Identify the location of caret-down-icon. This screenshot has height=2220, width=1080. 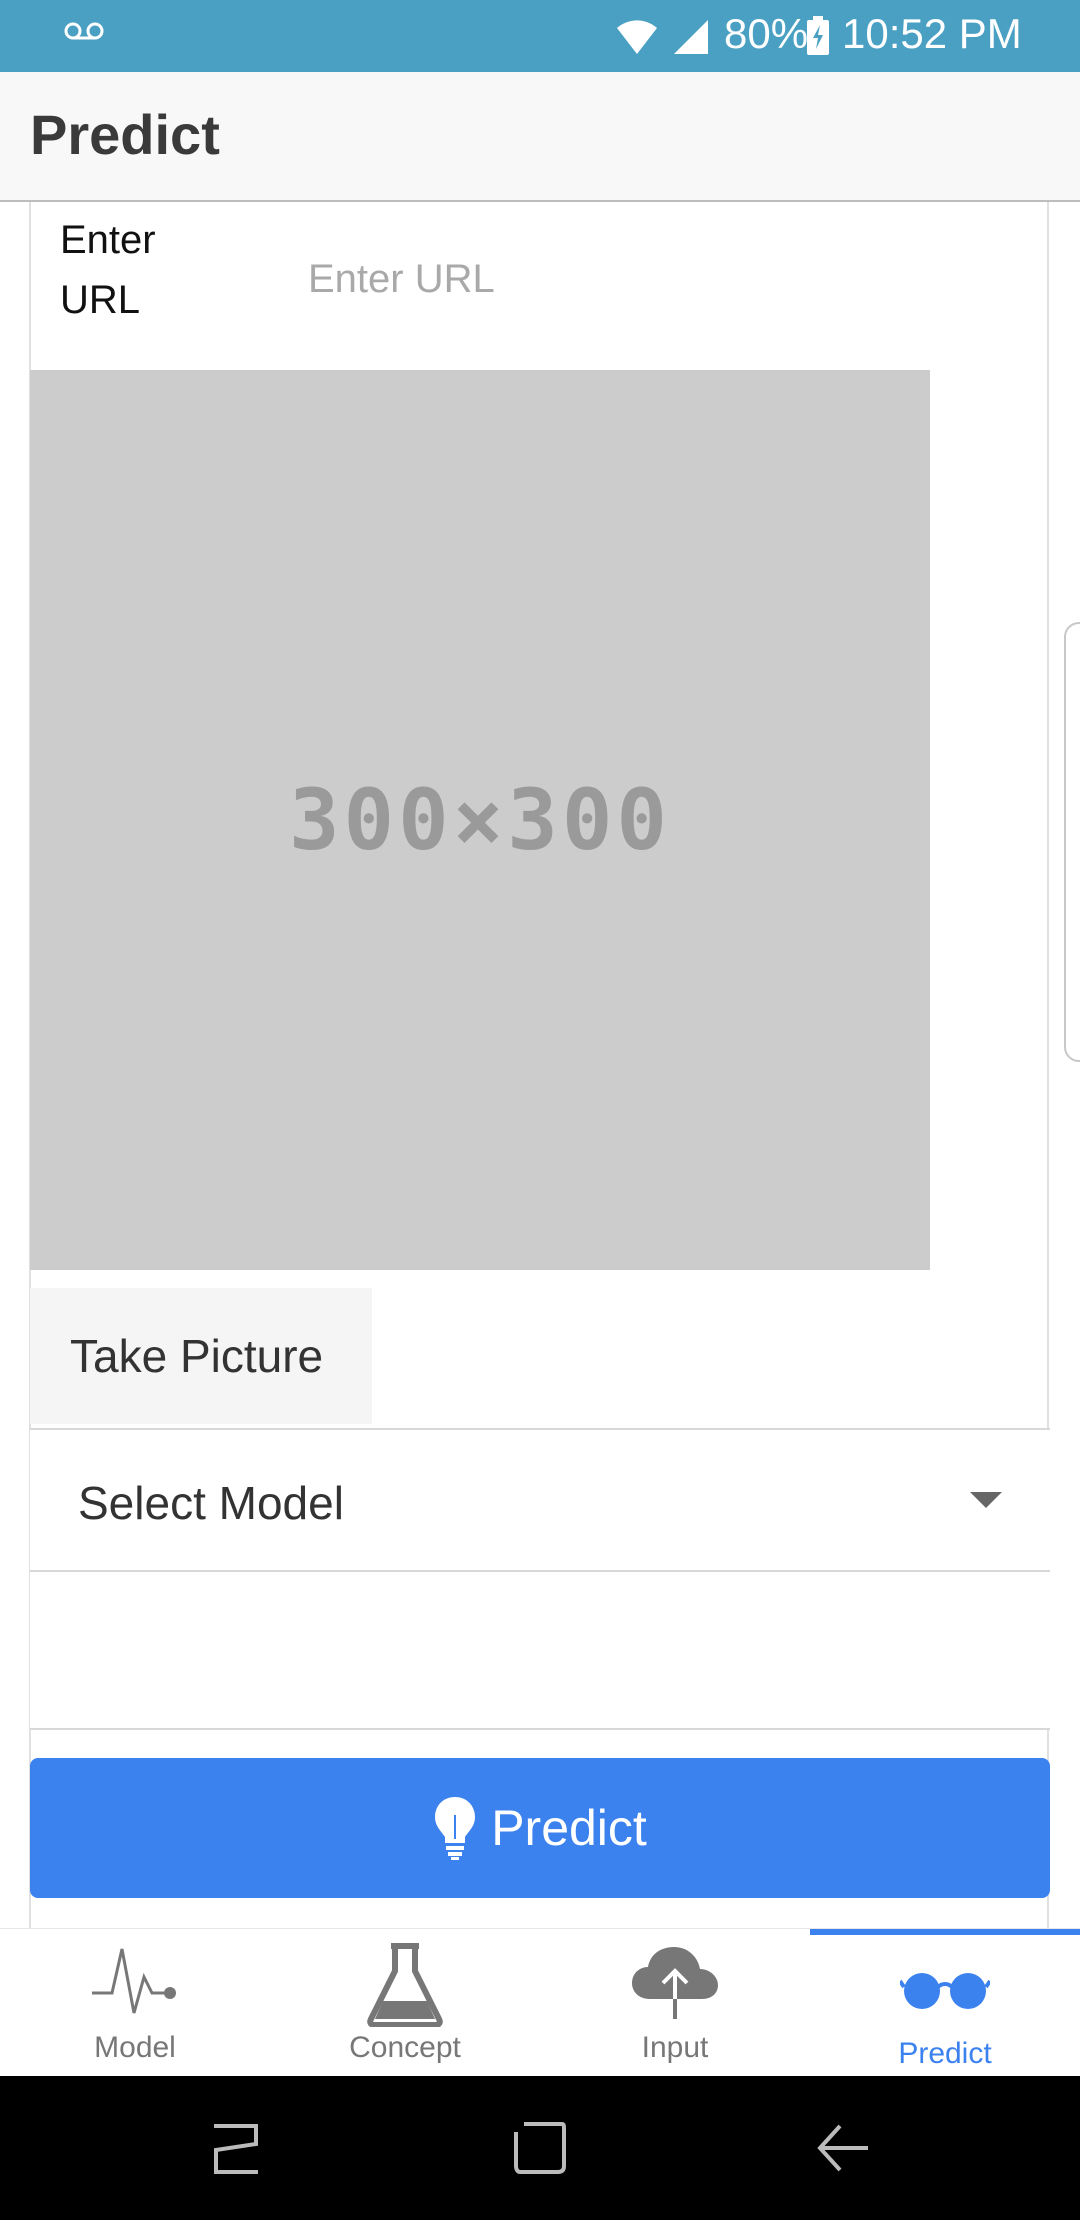
(986, 1500).